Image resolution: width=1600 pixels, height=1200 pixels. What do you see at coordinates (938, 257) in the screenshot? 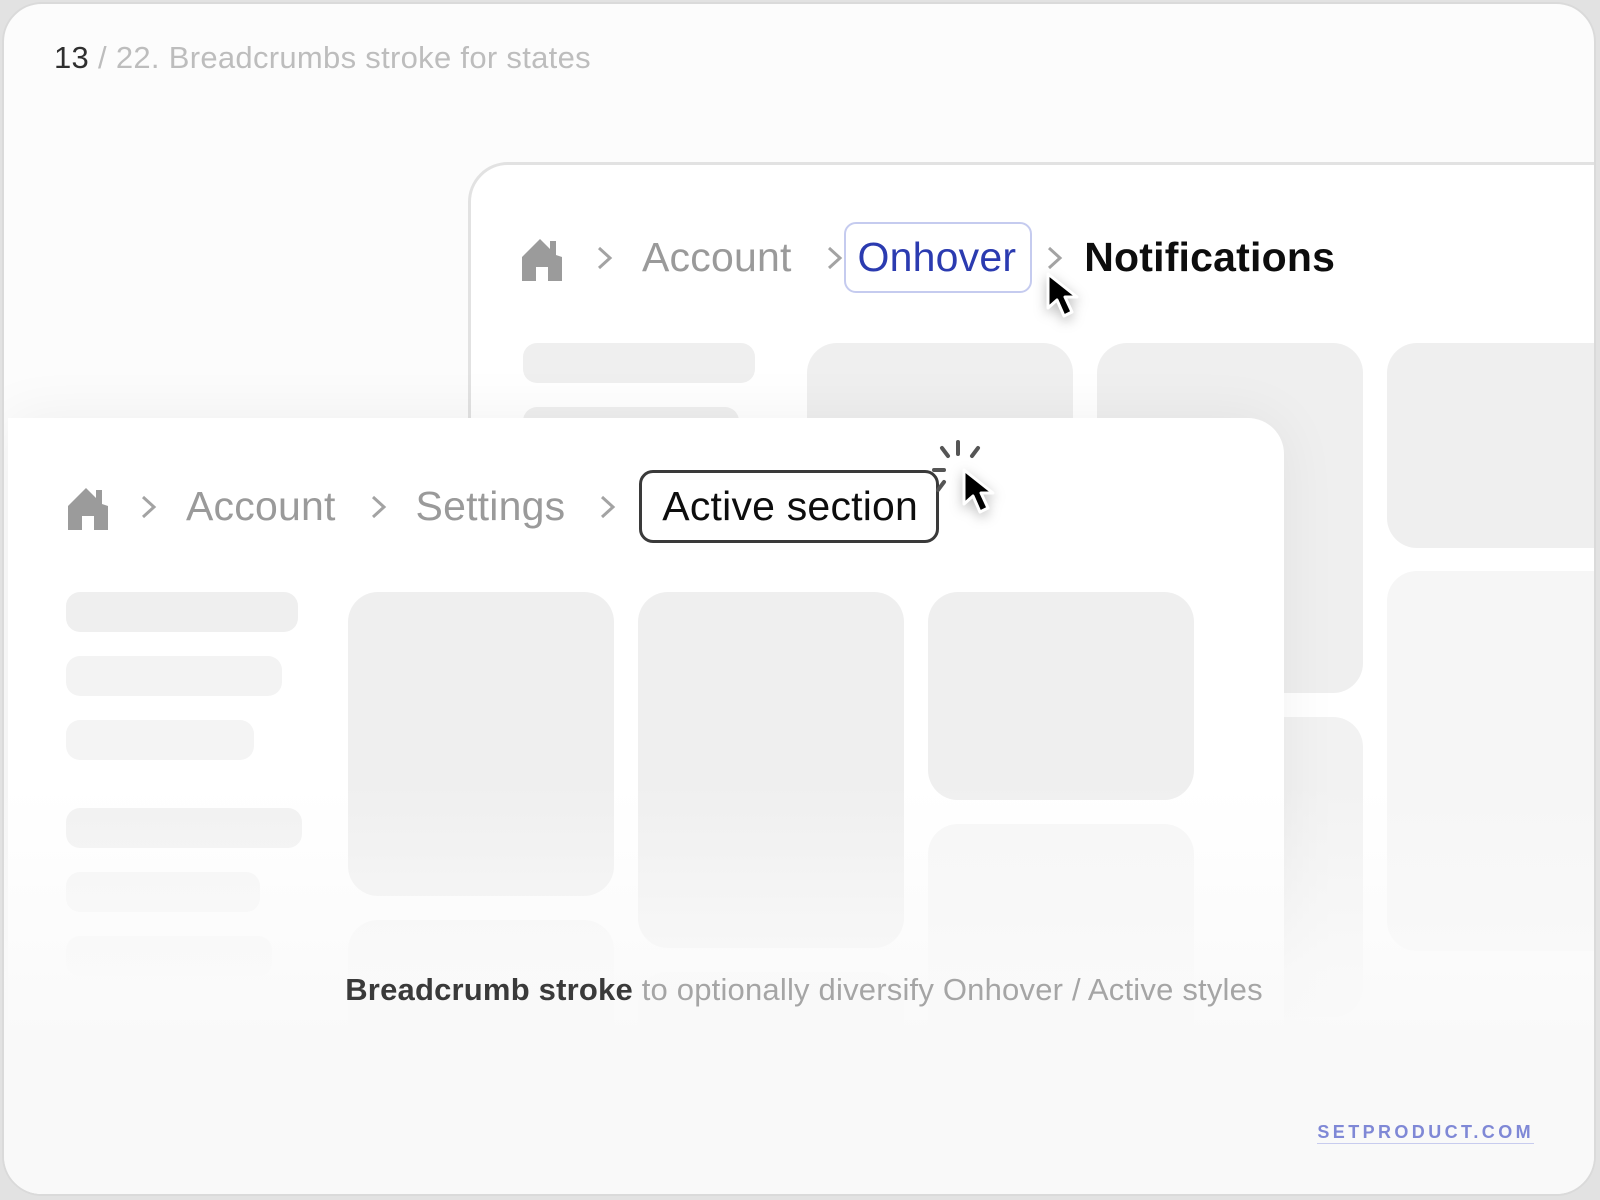
I see `breadcrumb-item-onhover: Onhover` at bounding box center [938, 257].